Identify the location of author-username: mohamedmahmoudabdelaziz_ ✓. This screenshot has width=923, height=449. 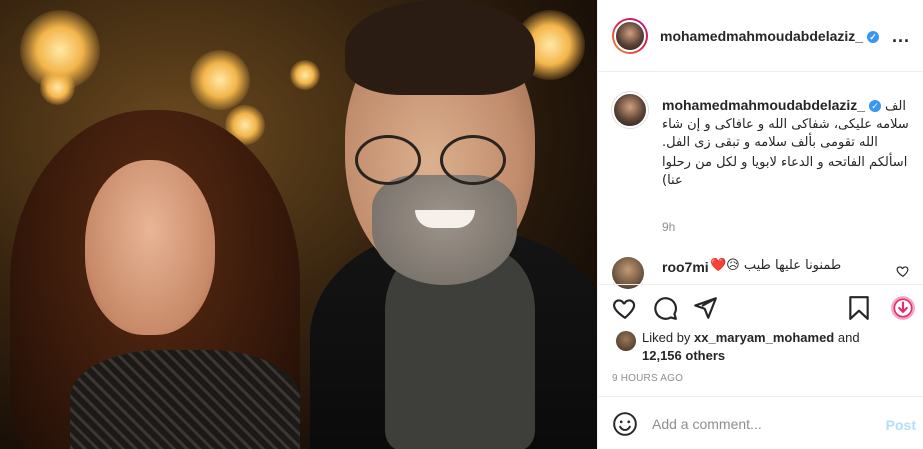
(770, 36).